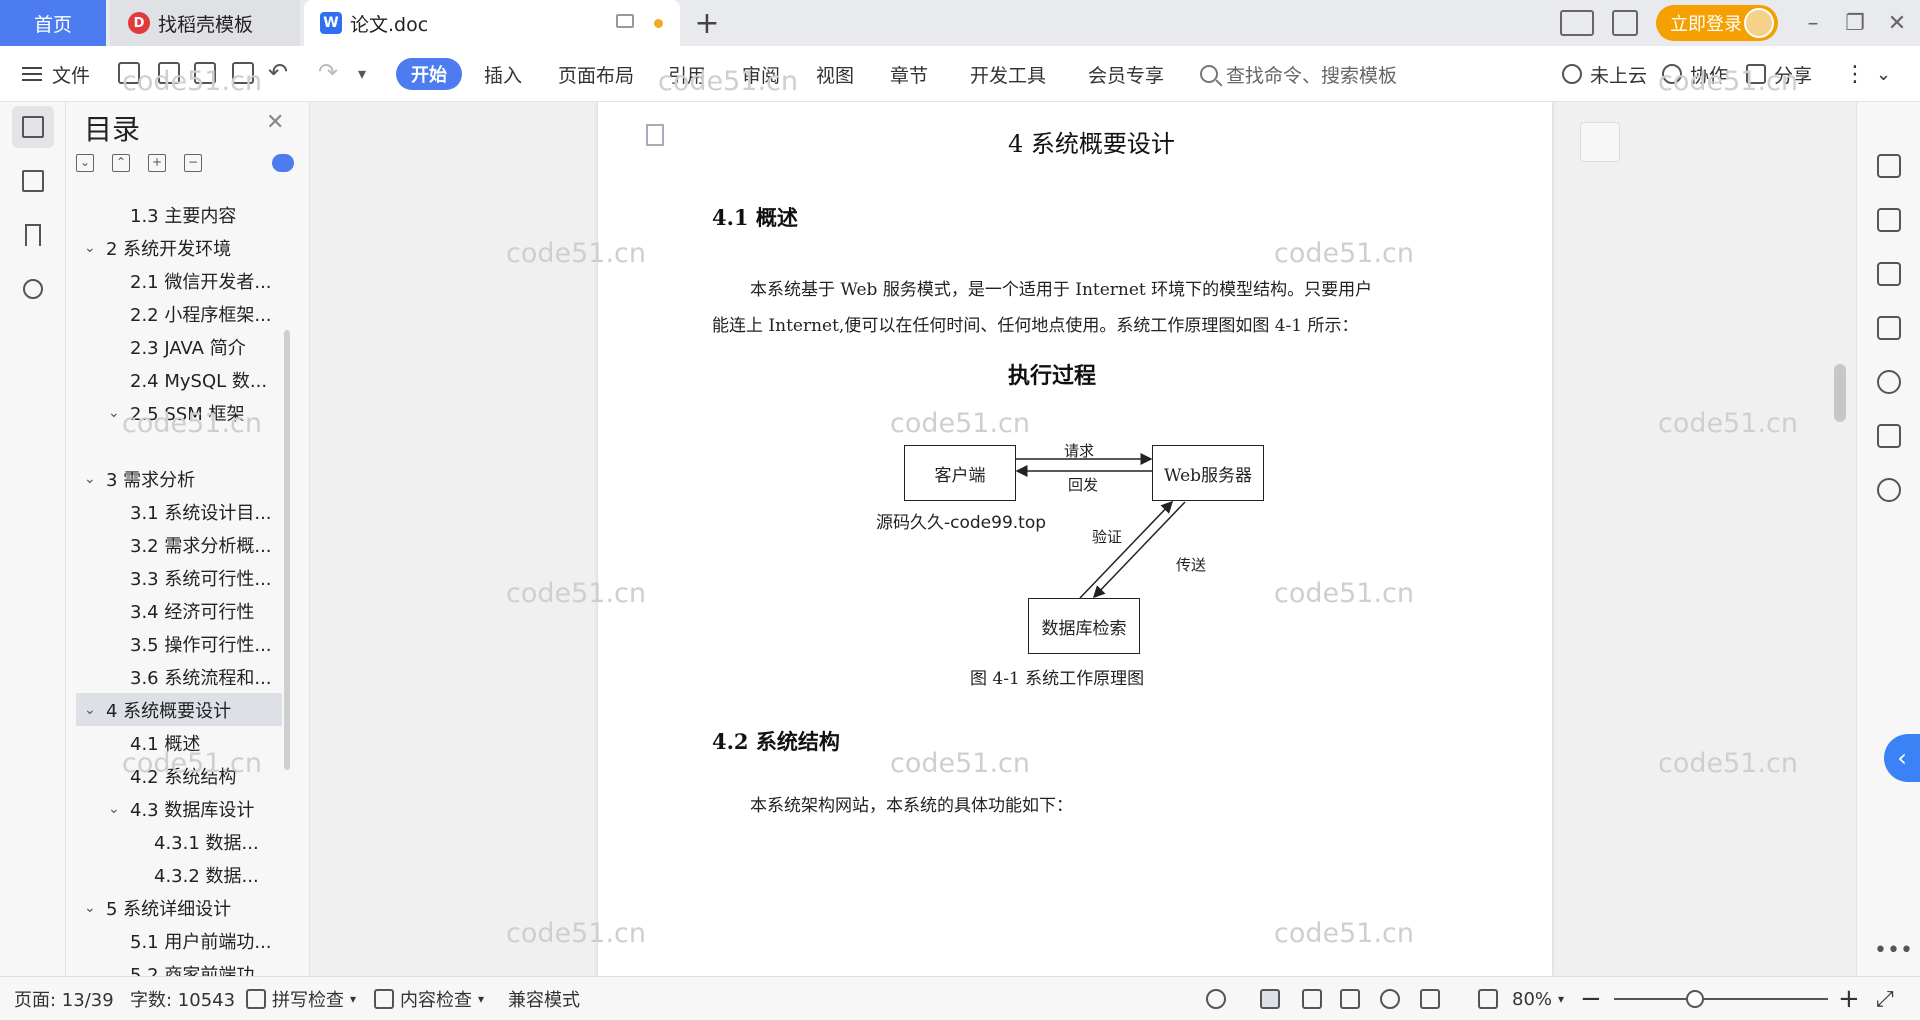 The height and width of the screenshot is (1020, 1920). I want to click on zoom-in-icon: +, so click(1849, 998).